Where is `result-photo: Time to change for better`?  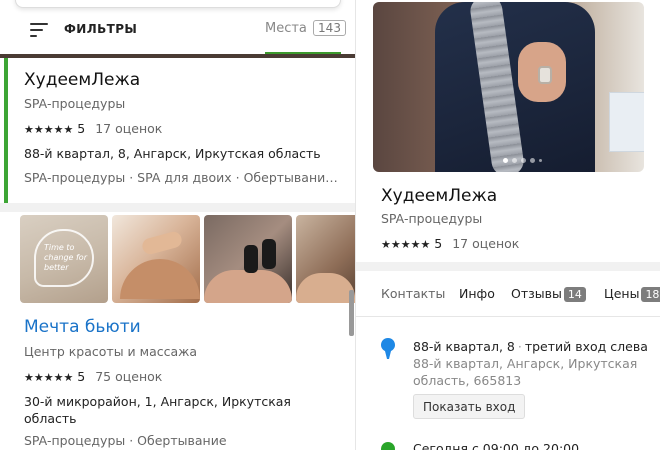
result-photo: Time to change for better is located at coordinates (64, 259).